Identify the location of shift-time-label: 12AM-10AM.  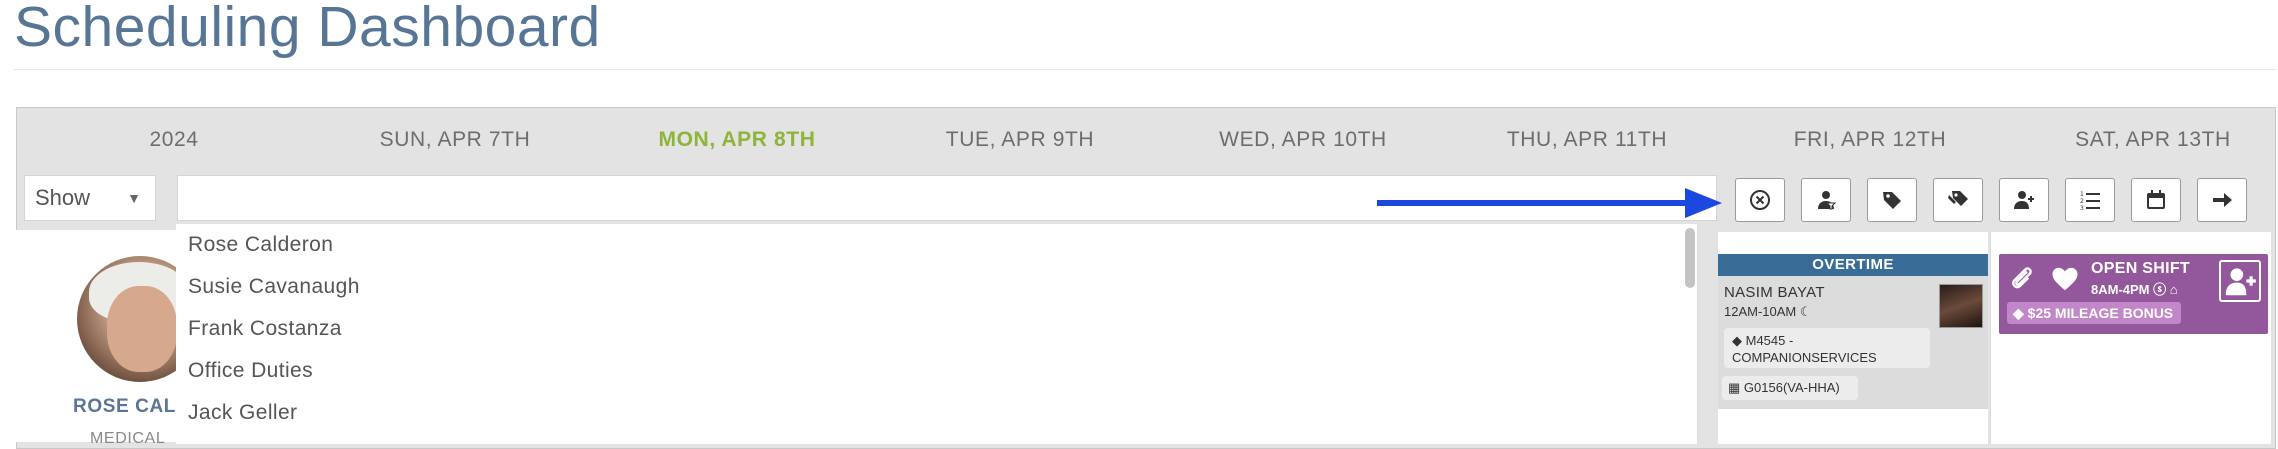
(1760, 311).